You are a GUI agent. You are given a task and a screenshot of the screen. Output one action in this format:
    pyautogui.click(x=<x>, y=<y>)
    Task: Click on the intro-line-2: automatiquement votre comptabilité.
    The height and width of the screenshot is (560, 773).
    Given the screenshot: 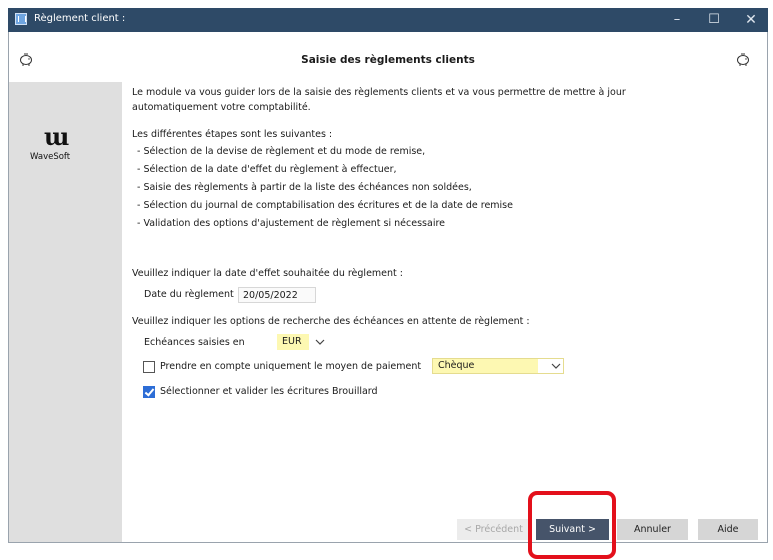 What is the action you would take?
    pyautogui.click(x=221, y=107)
    